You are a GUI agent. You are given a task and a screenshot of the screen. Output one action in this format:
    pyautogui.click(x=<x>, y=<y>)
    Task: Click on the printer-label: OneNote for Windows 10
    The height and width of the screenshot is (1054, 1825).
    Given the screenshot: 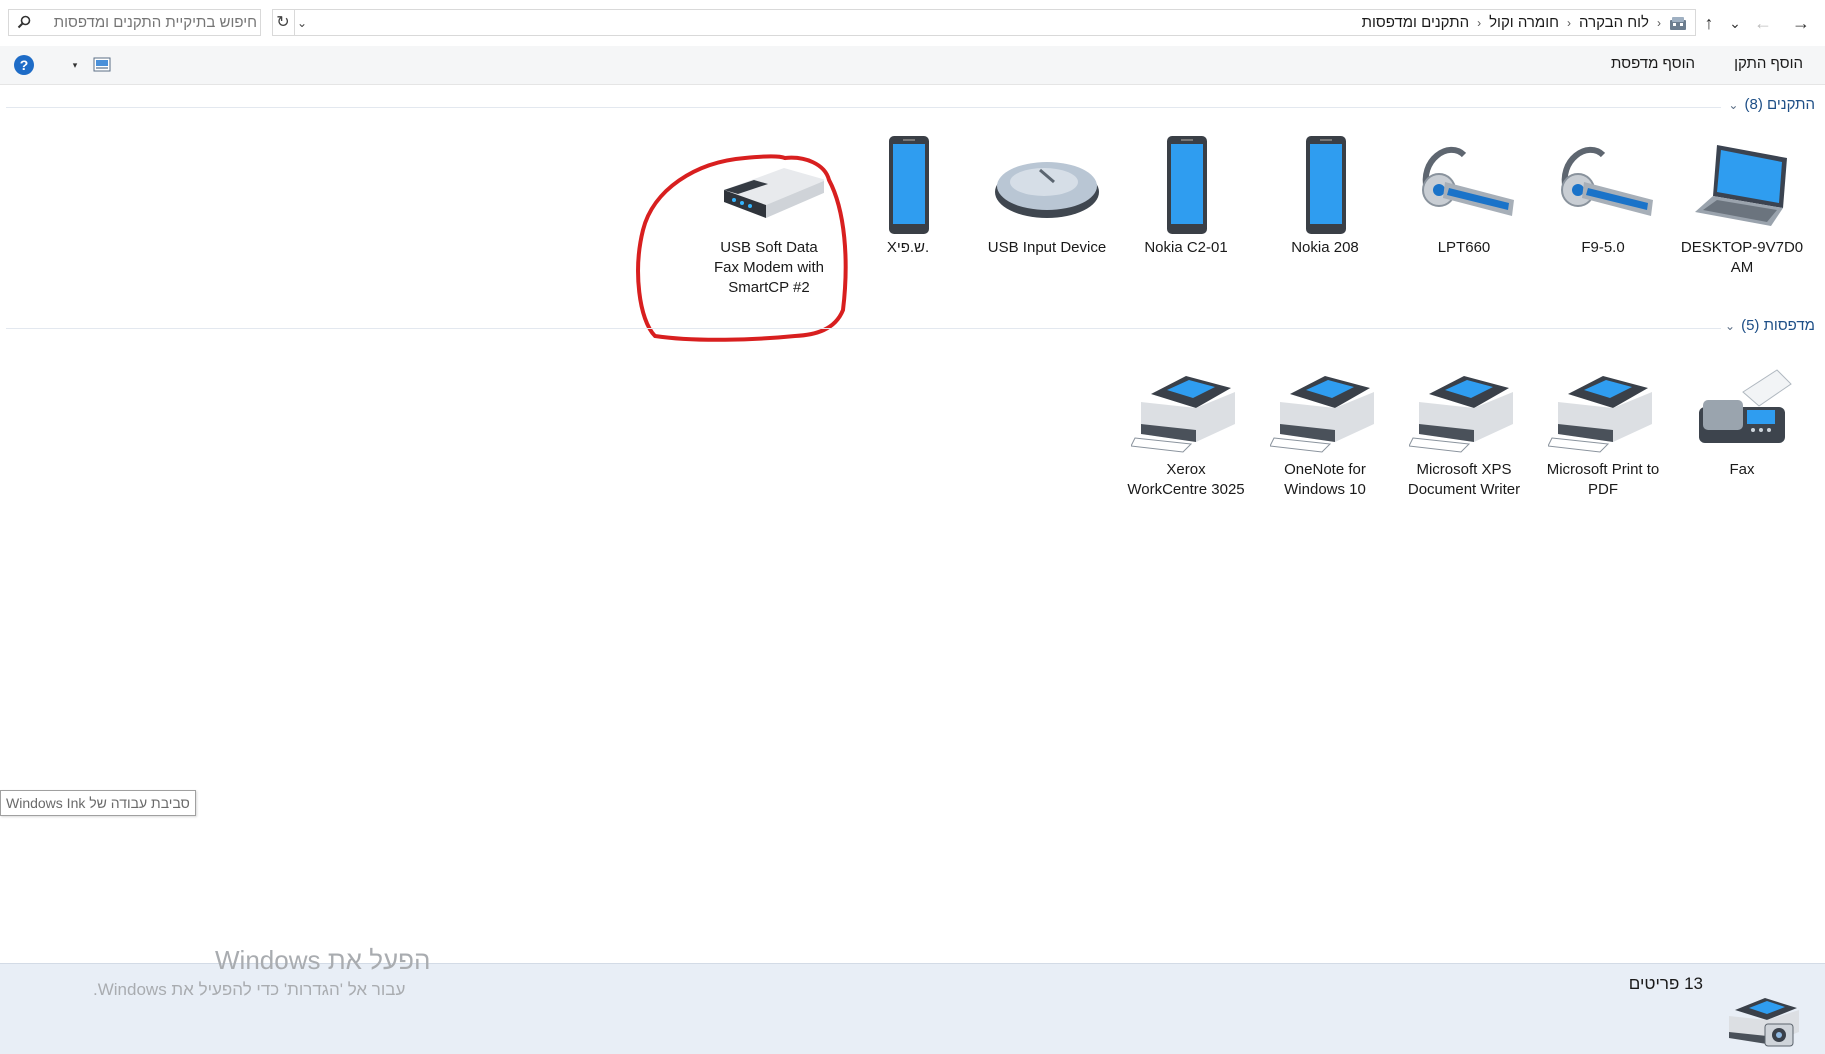 What is the action you would take?
    pyautogui.click(x=1325, y=479)
    